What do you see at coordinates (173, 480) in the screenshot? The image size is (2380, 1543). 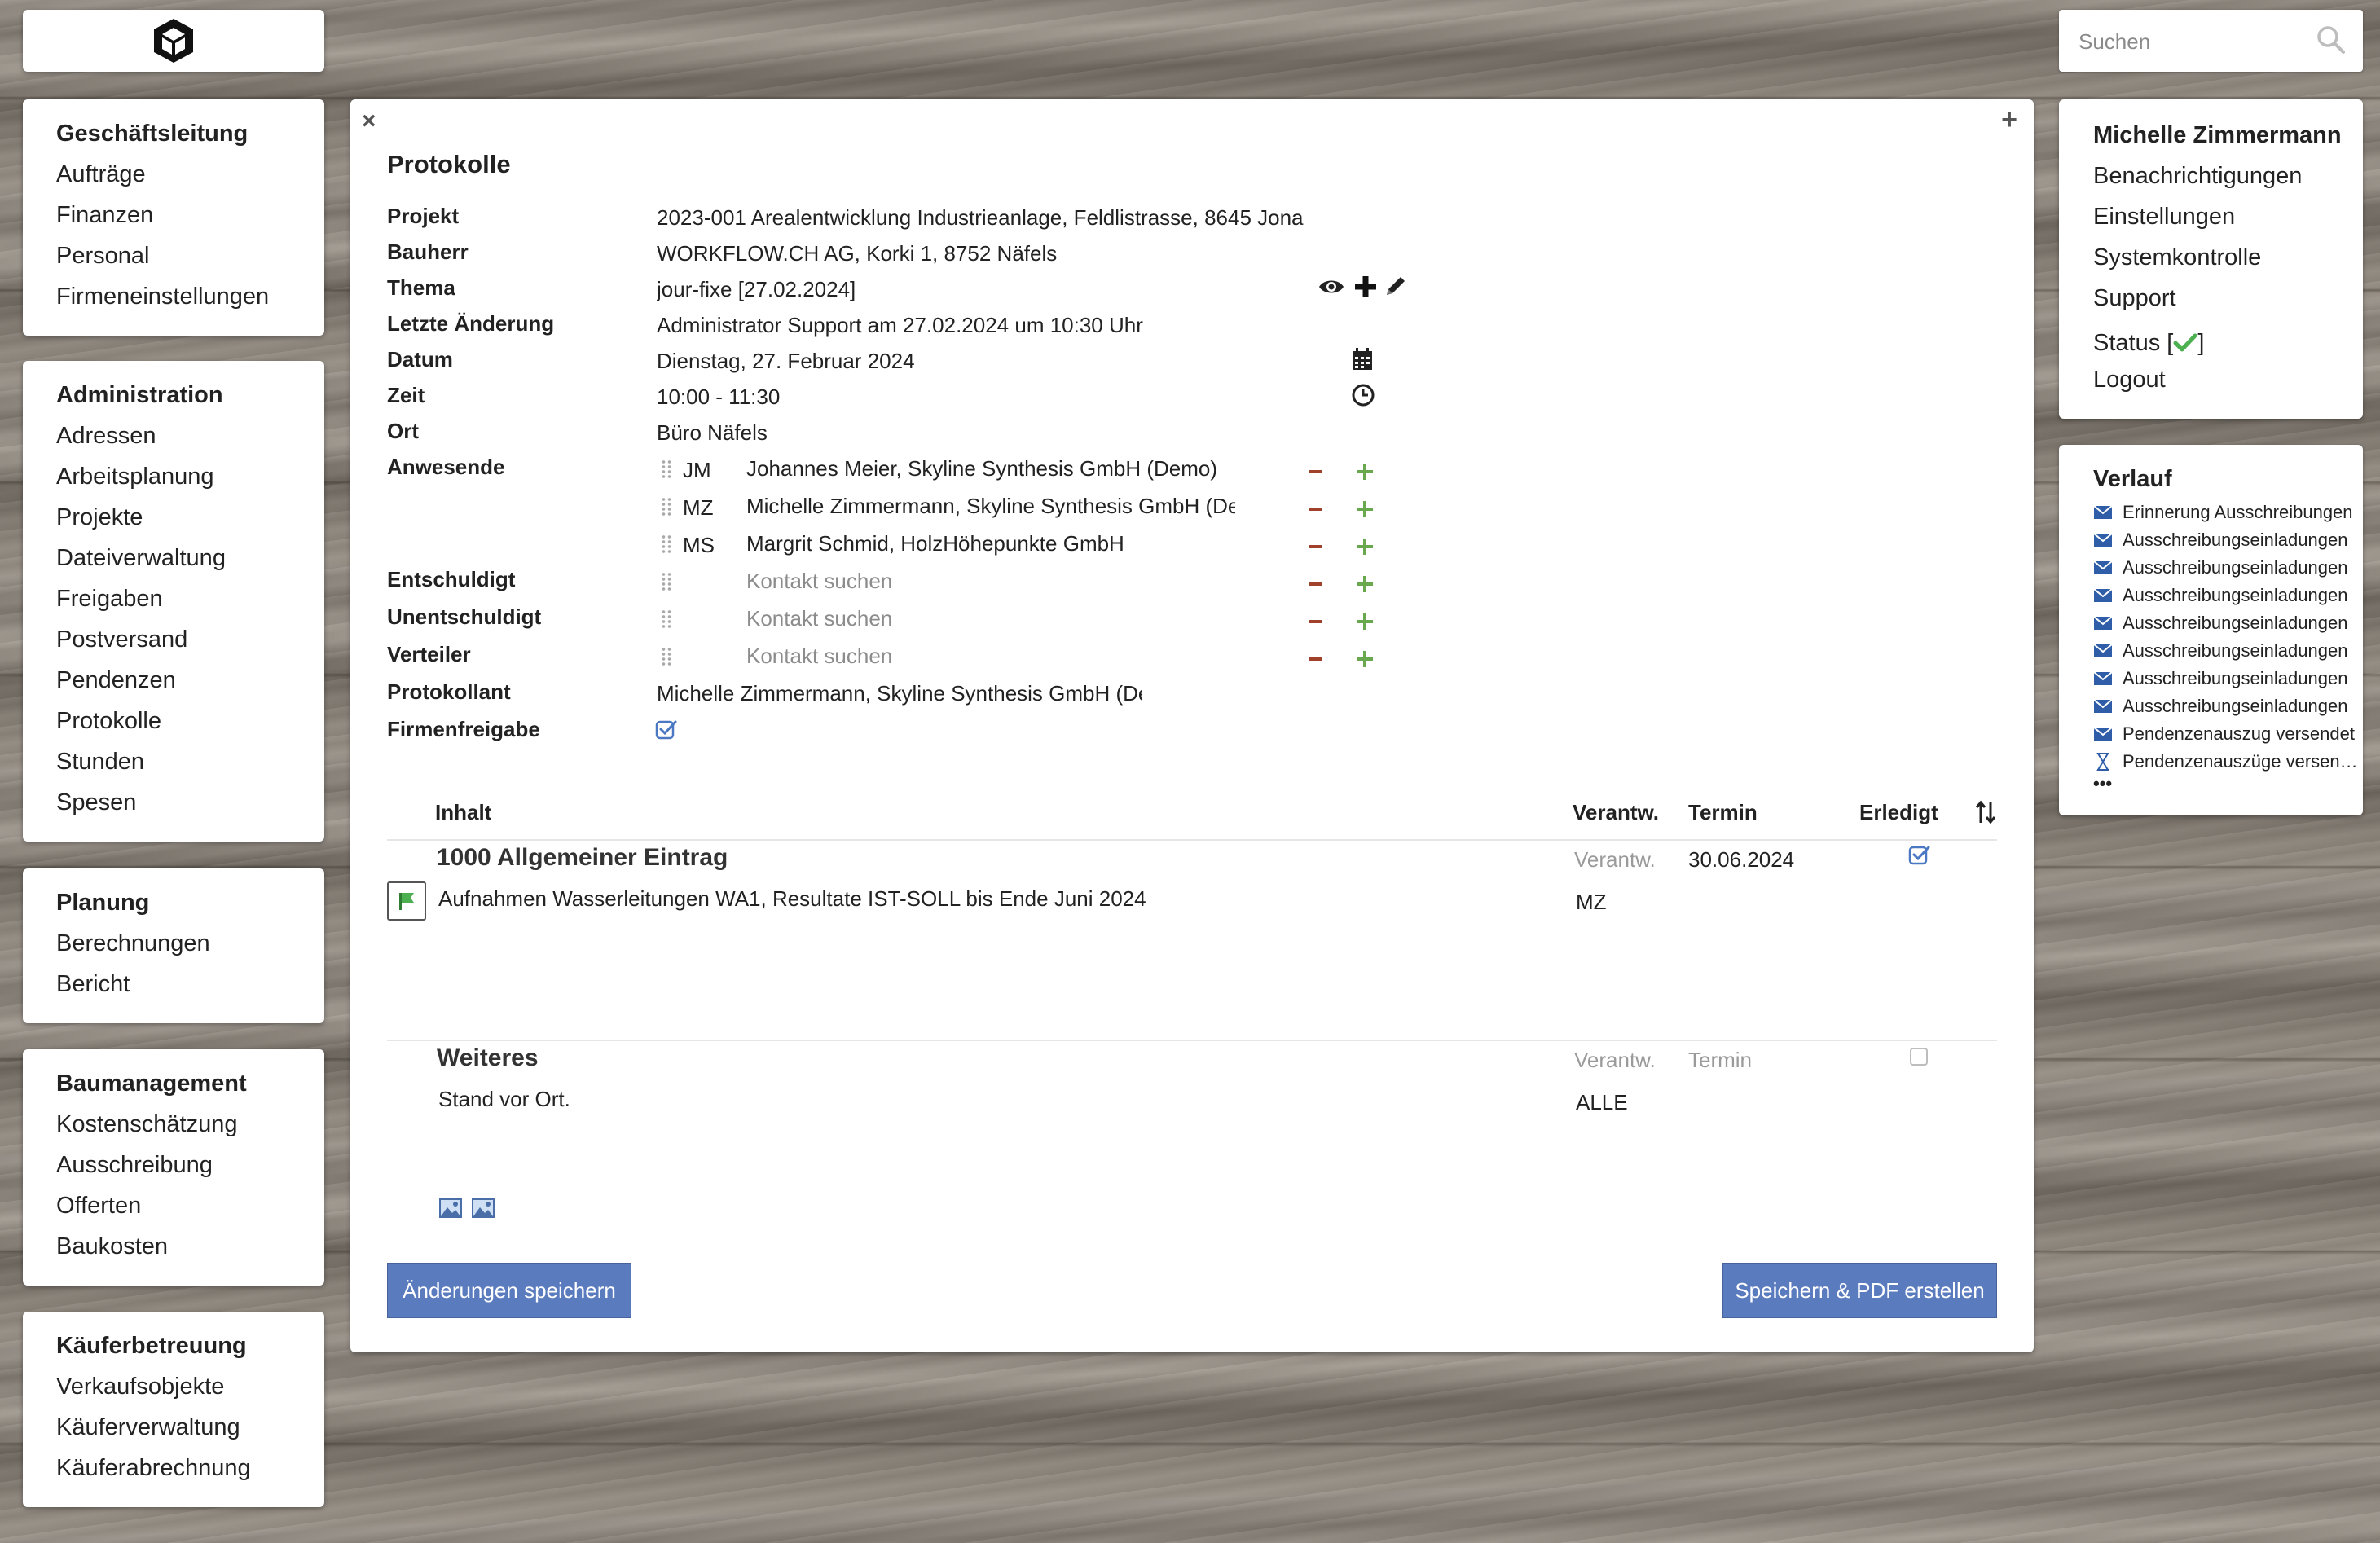 I see `nav-item-arbeitsplanung: Arbeitsplanung` at bounding box center [173, 480].